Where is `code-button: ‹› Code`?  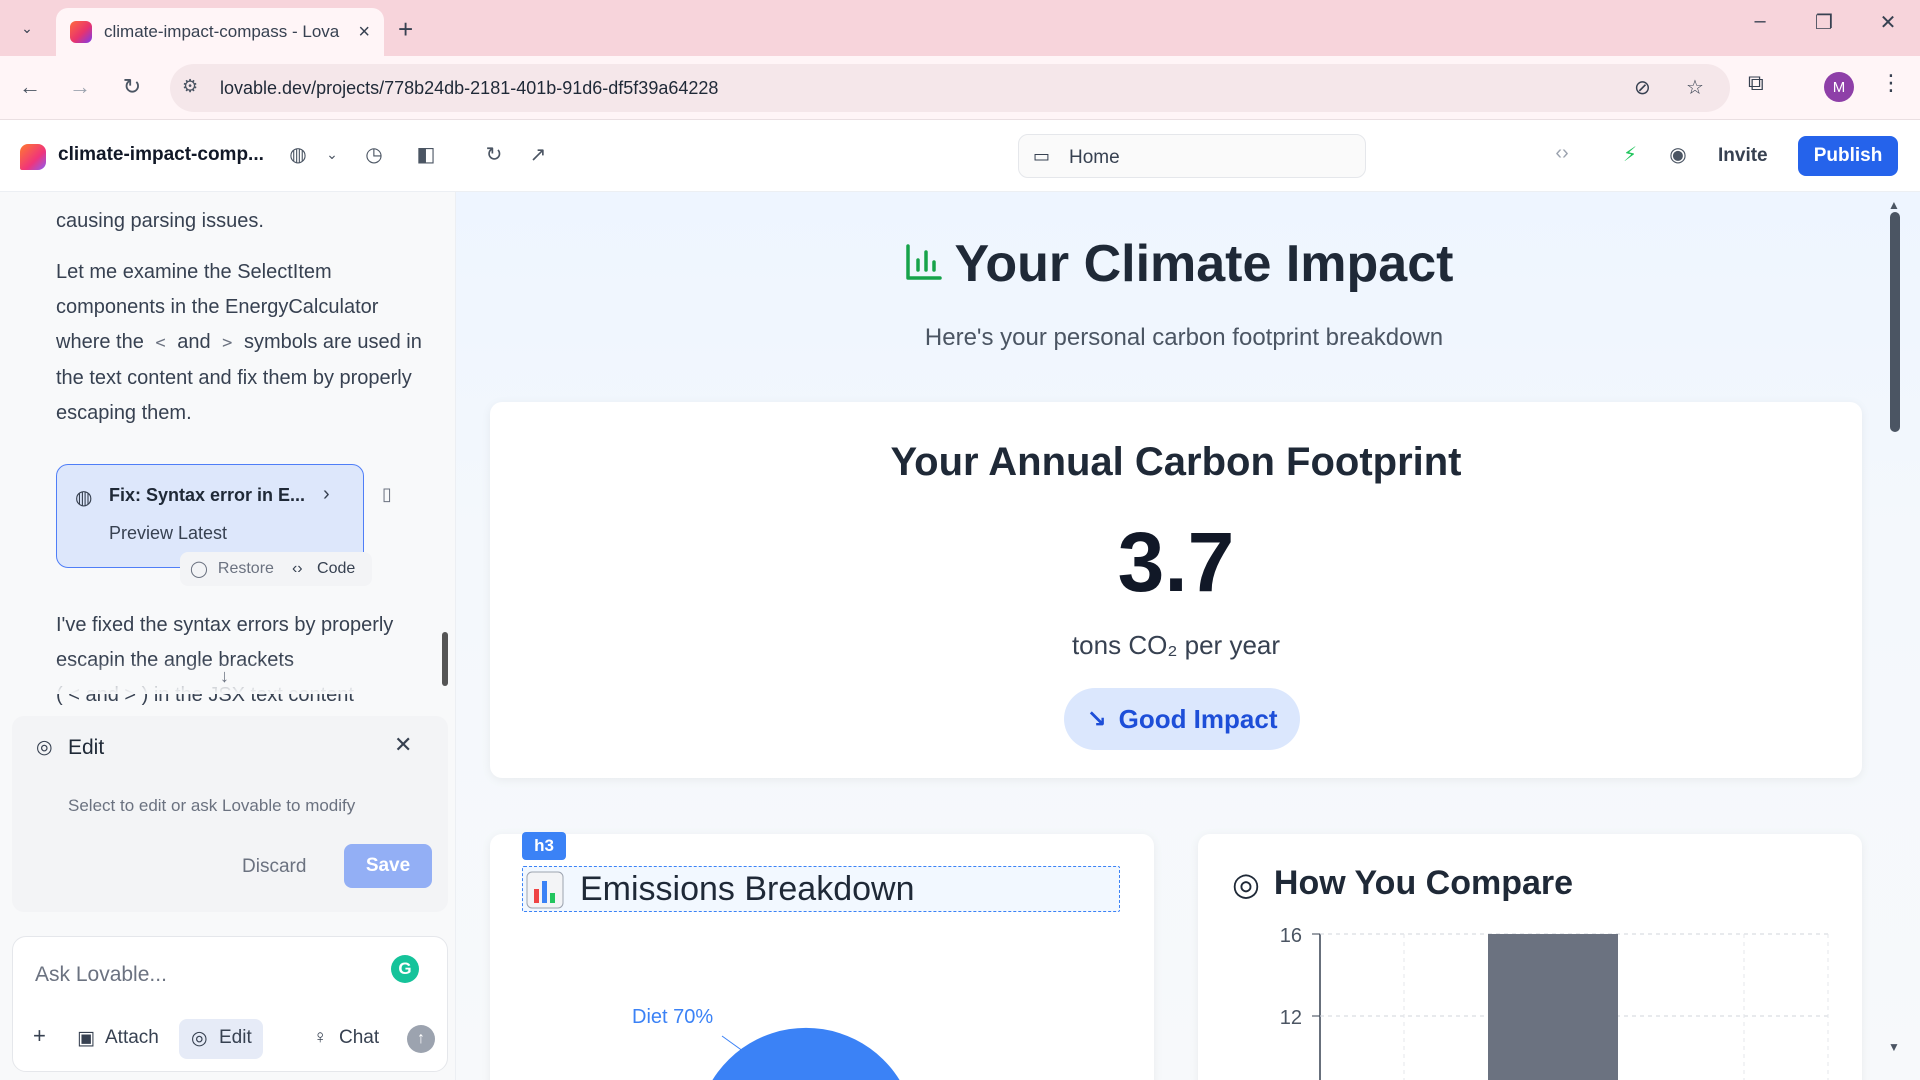
code-button: ‹› Code is located at coordinates (323, 569).